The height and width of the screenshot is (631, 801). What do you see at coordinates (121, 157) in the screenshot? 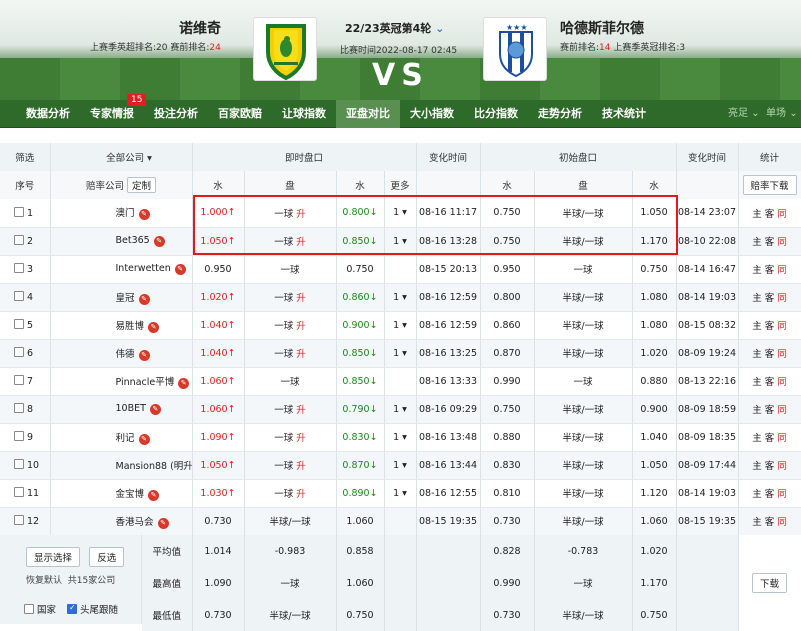
I see `company-select: 全部公司 ▾` at bounding box center [121, 157].